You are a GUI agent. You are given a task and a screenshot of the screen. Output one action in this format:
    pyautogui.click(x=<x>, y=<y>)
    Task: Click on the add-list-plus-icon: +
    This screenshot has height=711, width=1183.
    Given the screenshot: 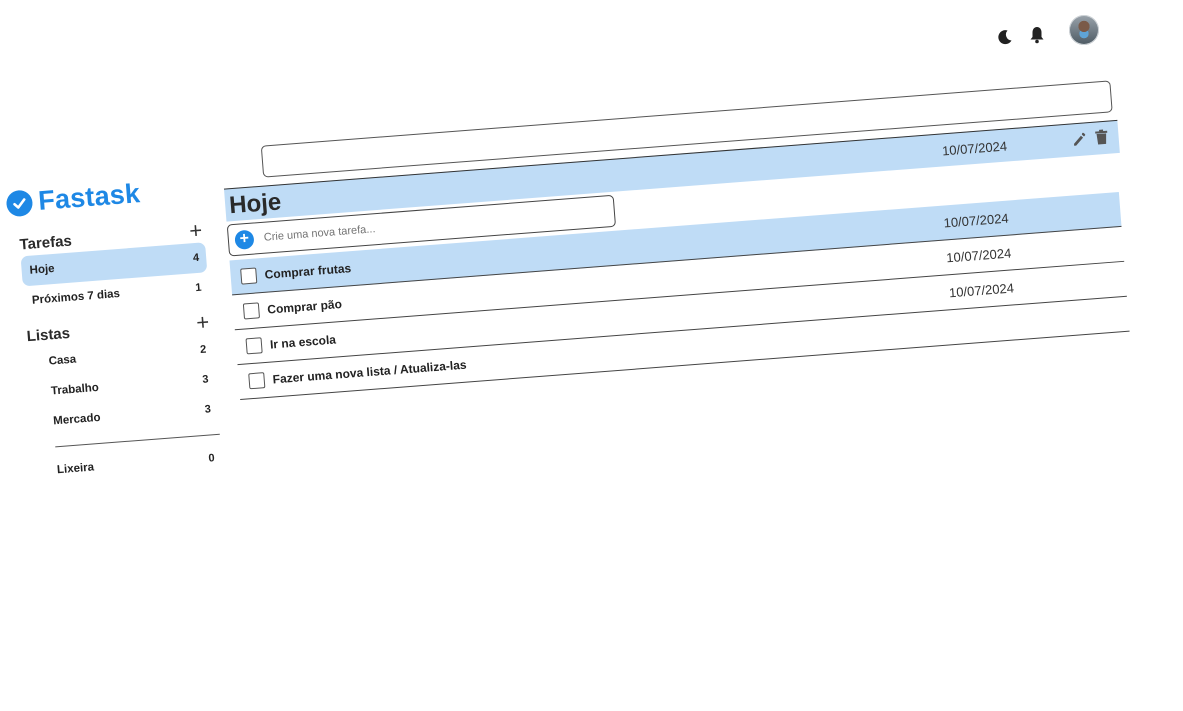 What is the action you would take?
    pyautogui.click(x=203, y=322)
    